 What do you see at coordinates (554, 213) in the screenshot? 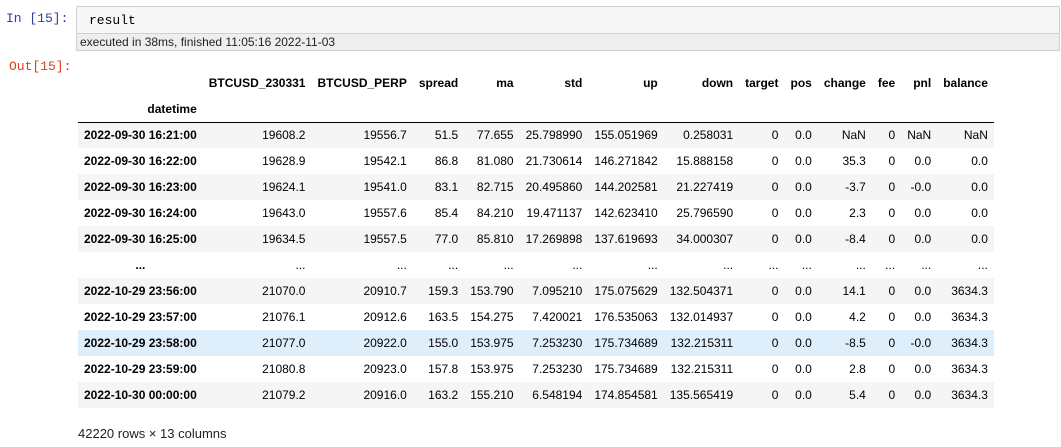
I see `table-cell: 19.471137` at bounding box center [554, 213].